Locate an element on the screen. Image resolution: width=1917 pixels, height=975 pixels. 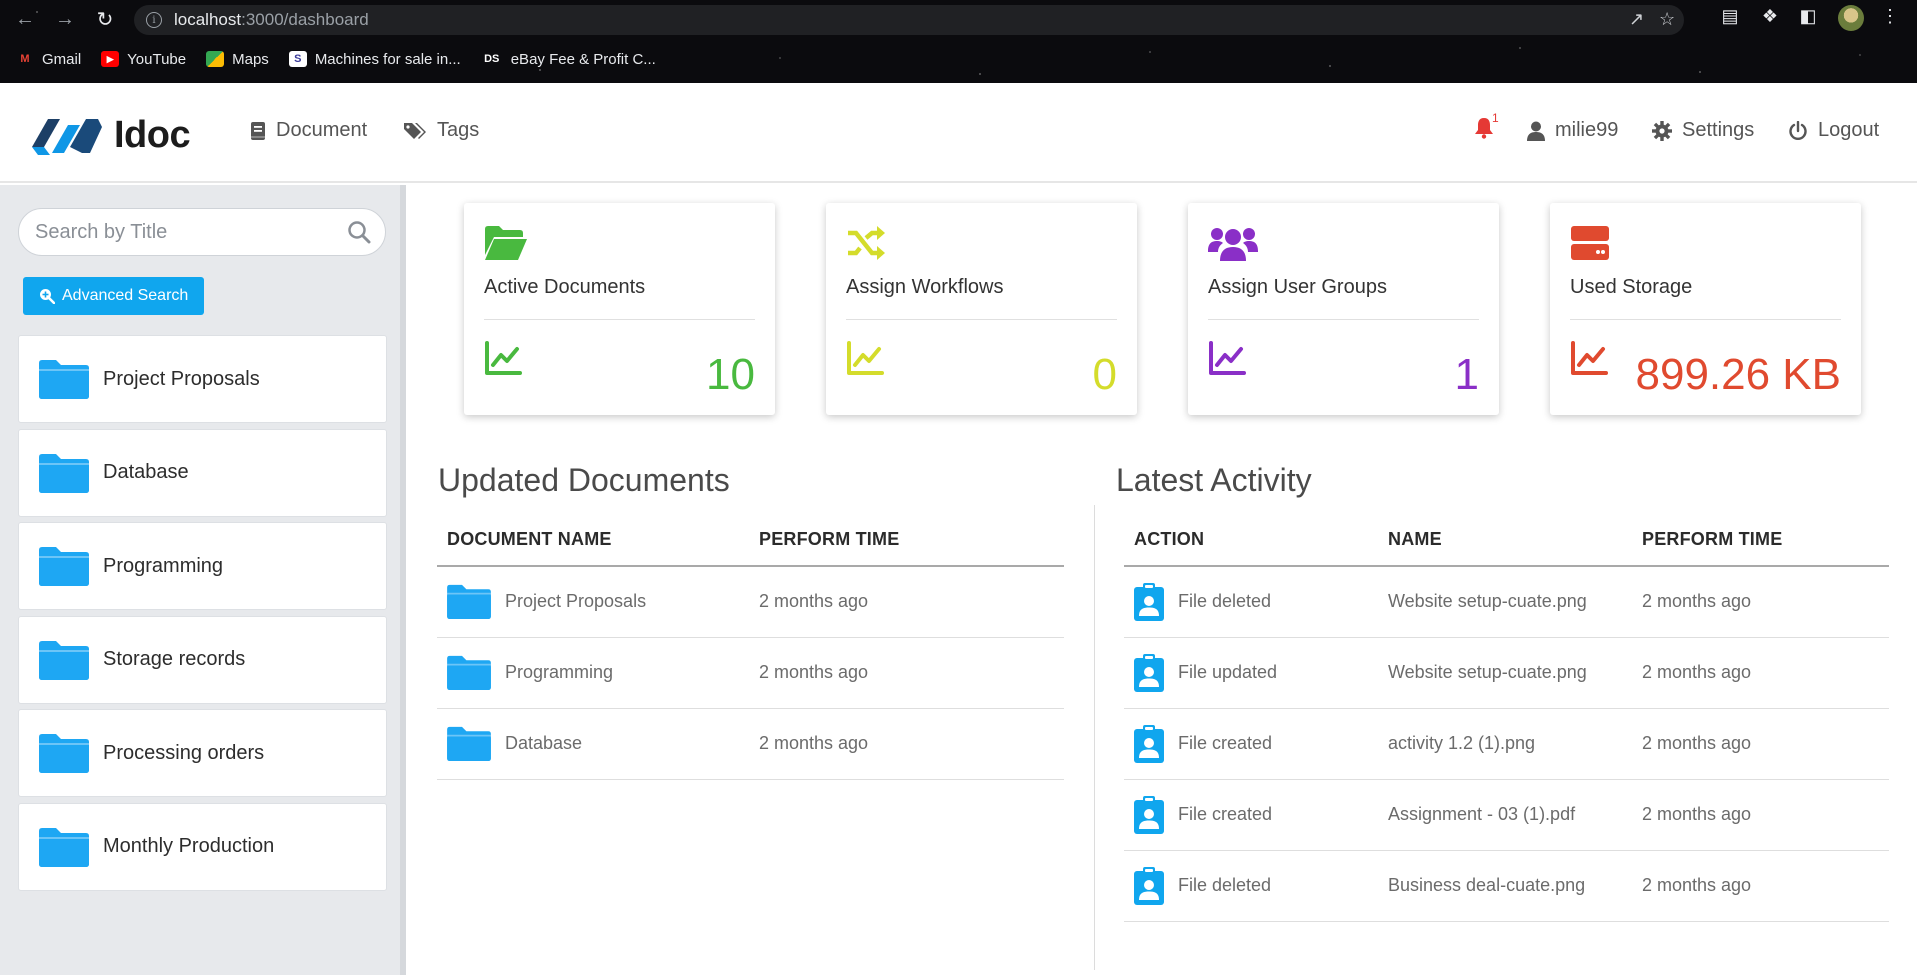
action-cell: File updated is located at coordinates (1251, 673).